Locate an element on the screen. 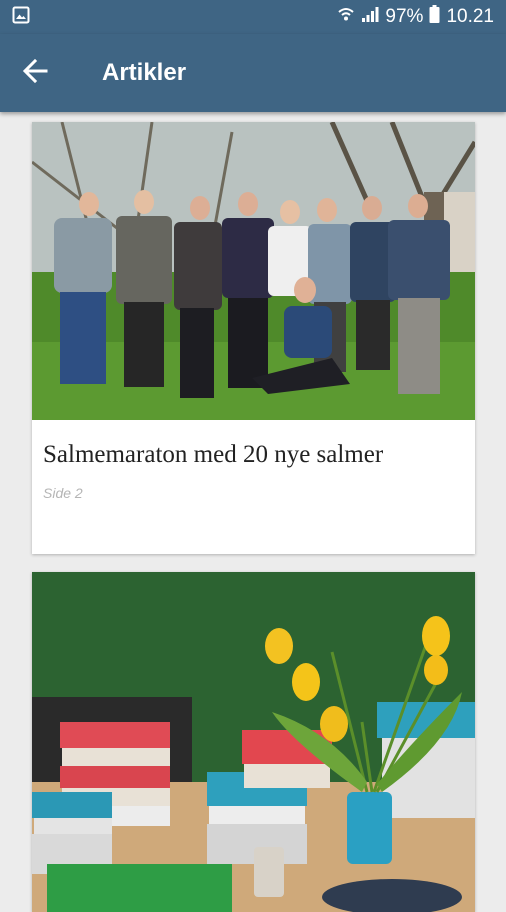 This screenshot has width=506, height=912. page-title: Artikler is located at coordinates (144, 72).